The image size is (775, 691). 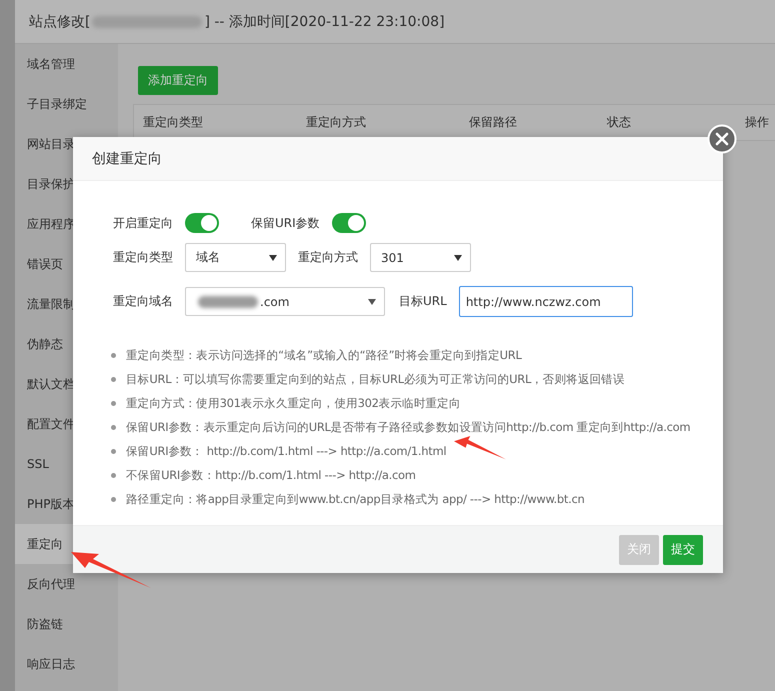 What do you see at coordinates (173, 122) in the screenshot?
I see `column-header: 重定向类型` at bounding box center [173, 122].